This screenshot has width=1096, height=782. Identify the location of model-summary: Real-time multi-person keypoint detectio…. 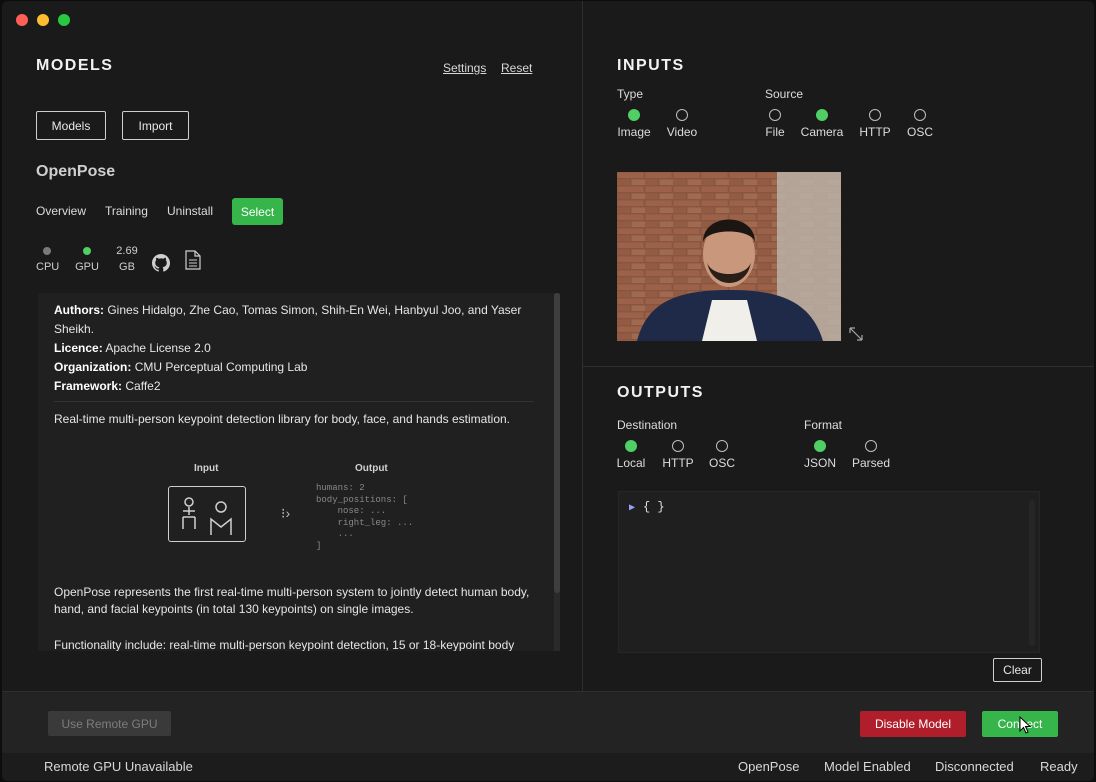
(282, 419).